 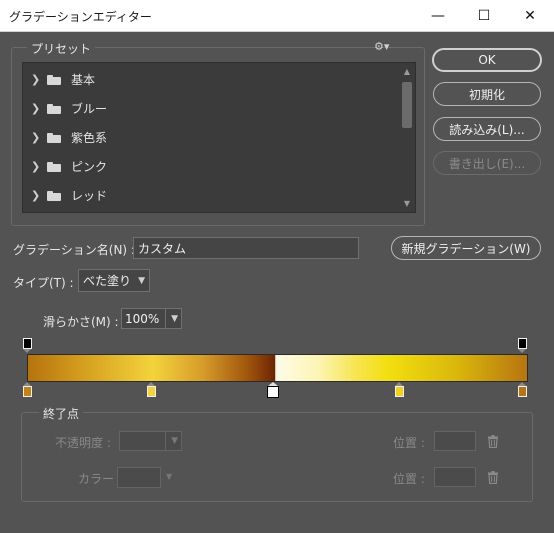 I want to click on preset-label: レッド, so click(x=89, y=196).